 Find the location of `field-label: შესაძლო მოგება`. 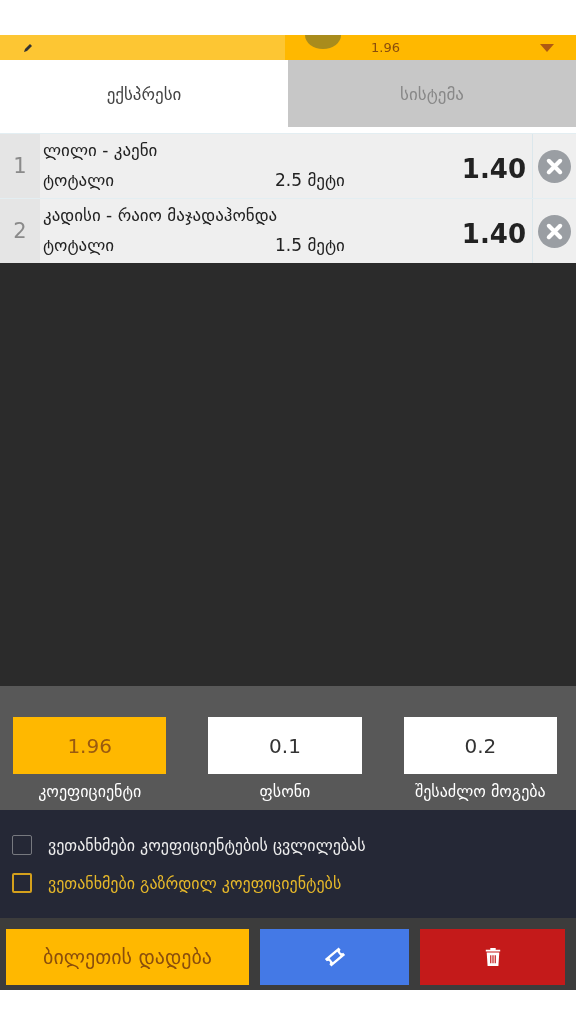

field-label: შესაძლო მოგება is located at coordinates (480, 791).